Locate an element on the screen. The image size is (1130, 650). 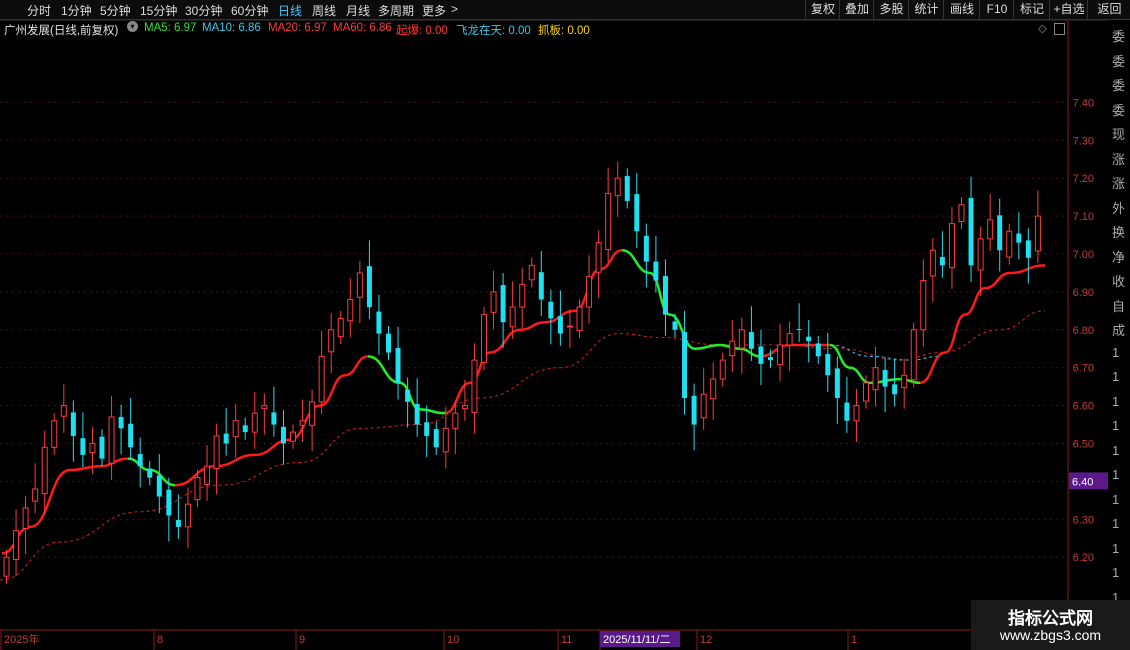
watermark-url: www.zbgs3.com is located at coordinates (1050, 635).